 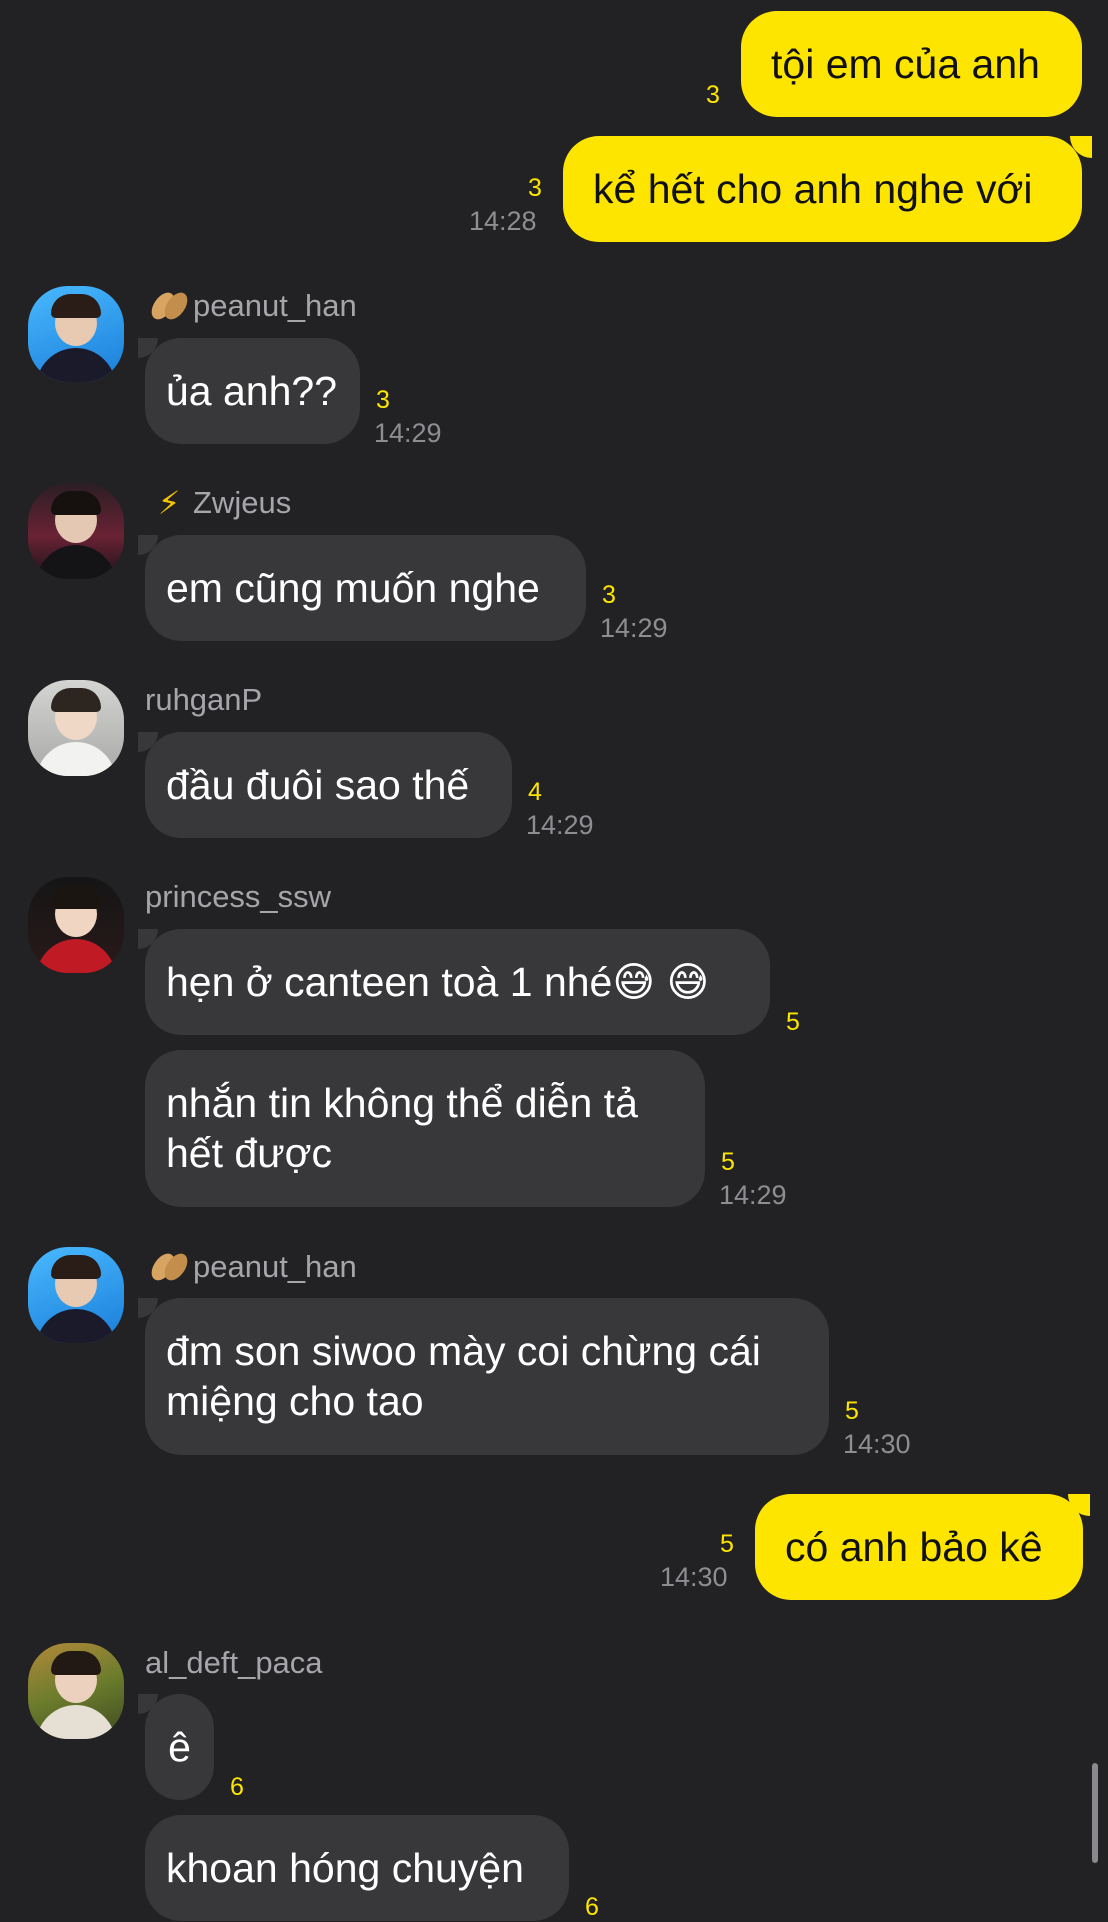 What do you see at coordinates (914, 1547) in the screenshot?
I see `message-text: có anh bảo kê` at bounding box center [914, 1547].